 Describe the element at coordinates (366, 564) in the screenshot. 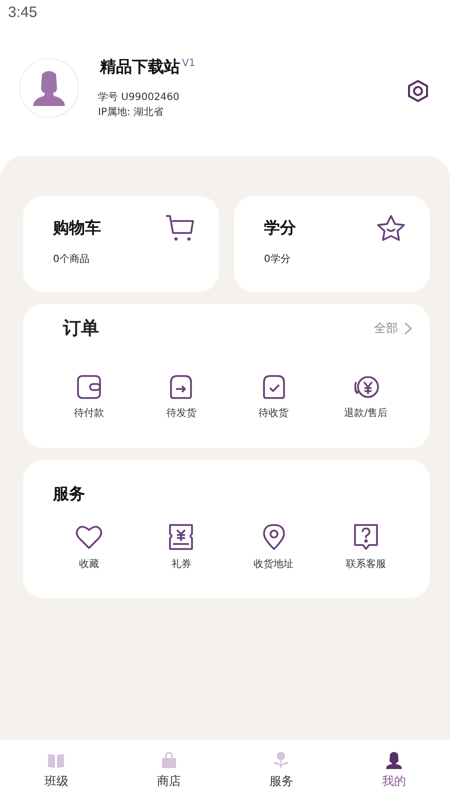

I see `service-label: 联系客服` at that location.